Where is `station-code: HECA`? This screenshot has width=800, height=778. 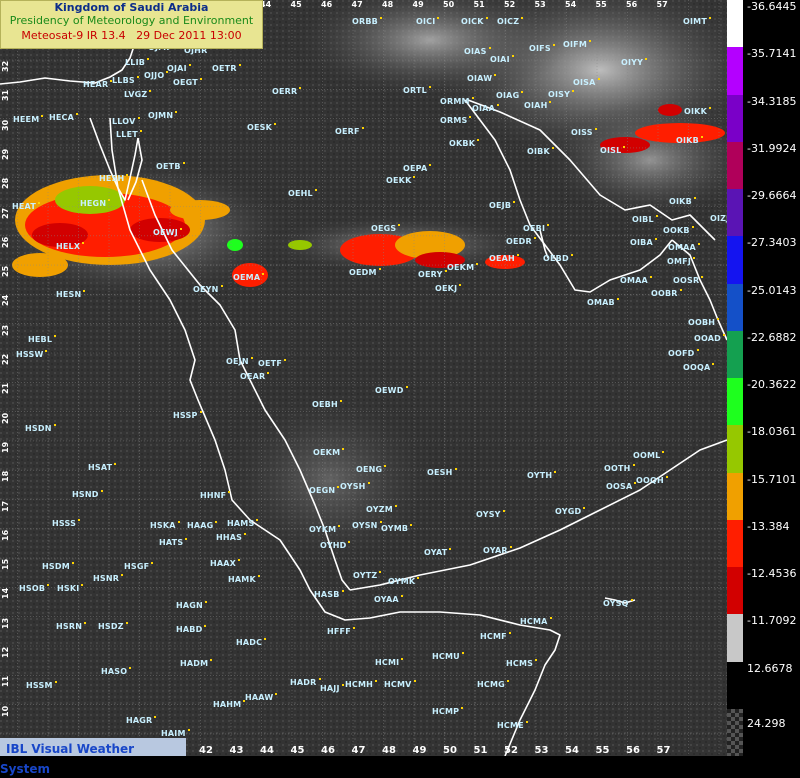 station-code: HECA is located at coordinates (62, 117).